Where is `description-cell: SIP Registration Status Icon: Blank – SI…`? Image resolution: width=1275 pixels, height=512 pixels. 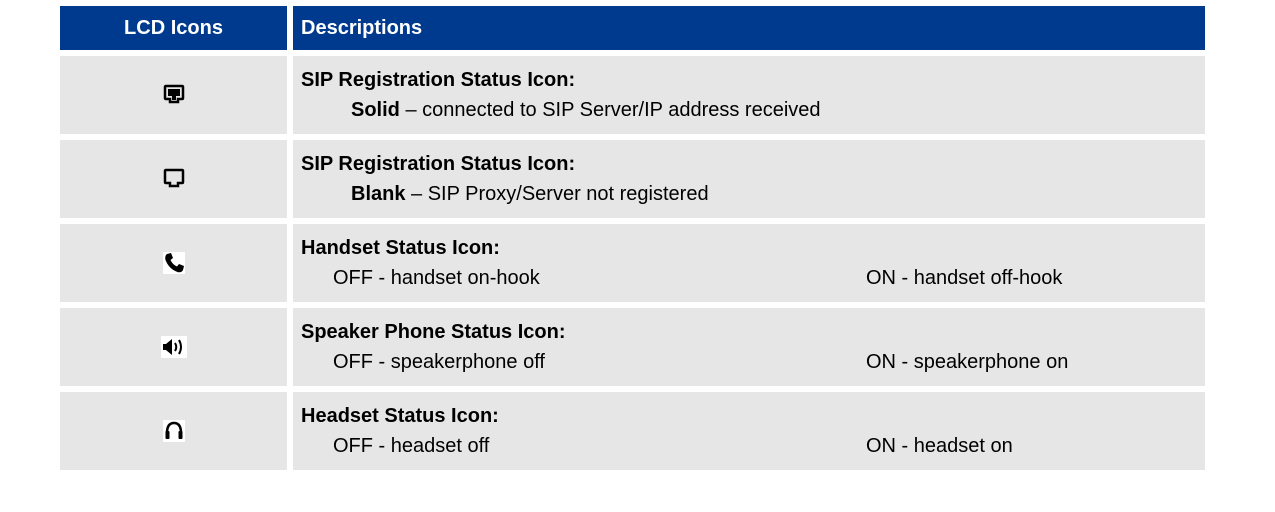
description-cell: SIP Registration Status Icon: Blank – SI… is located at coordinates (749, 179).